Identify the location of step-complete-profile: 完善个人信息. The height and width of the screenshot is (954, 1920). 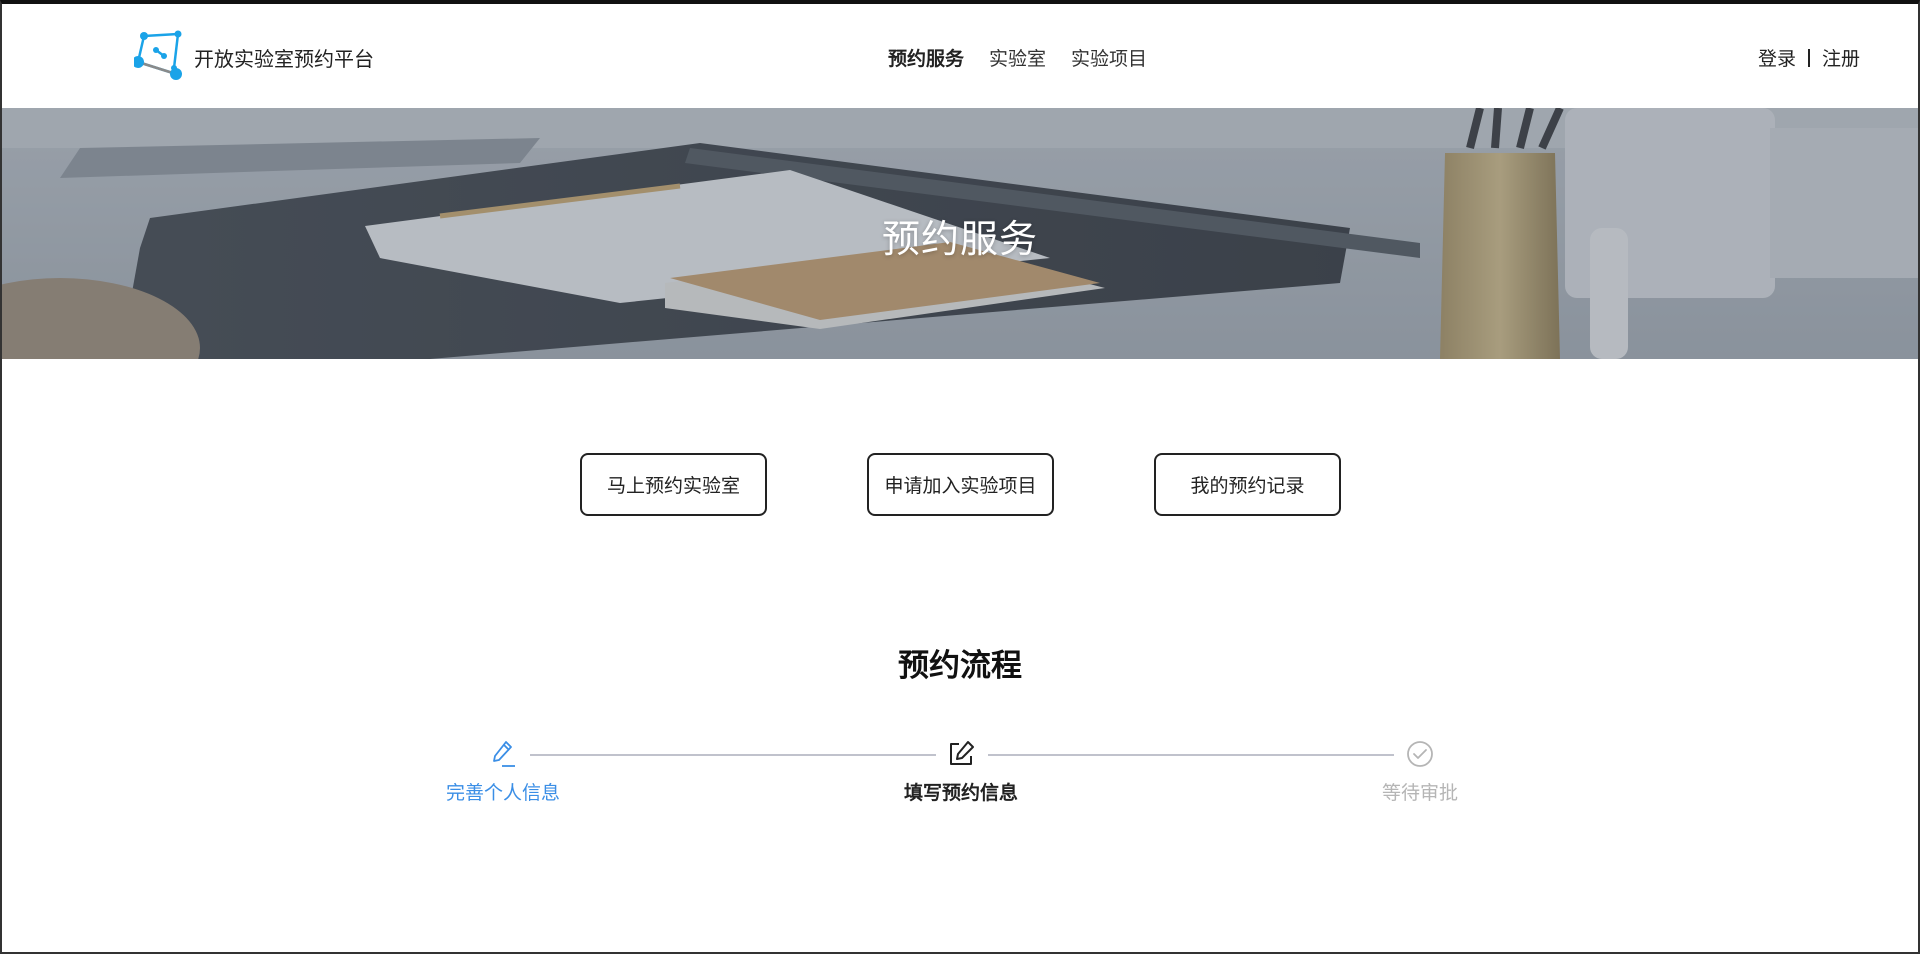
(503, 771).